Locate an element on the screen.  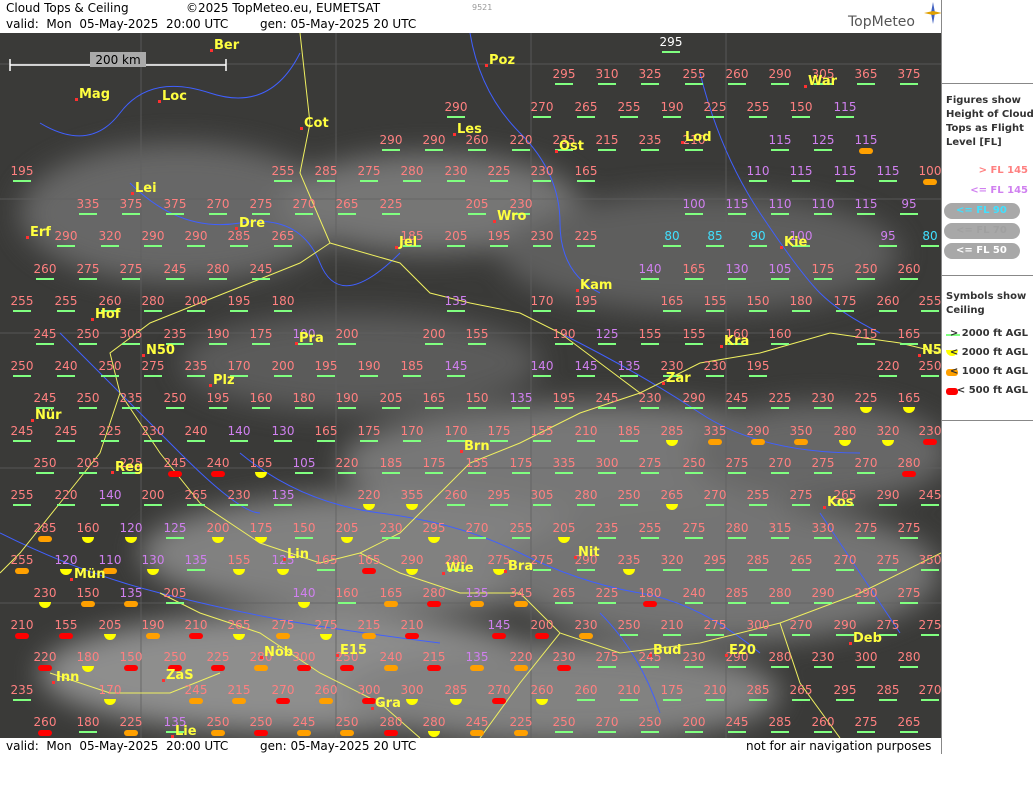
cloud-top-value: 130 is located at coordinates (737, 269).